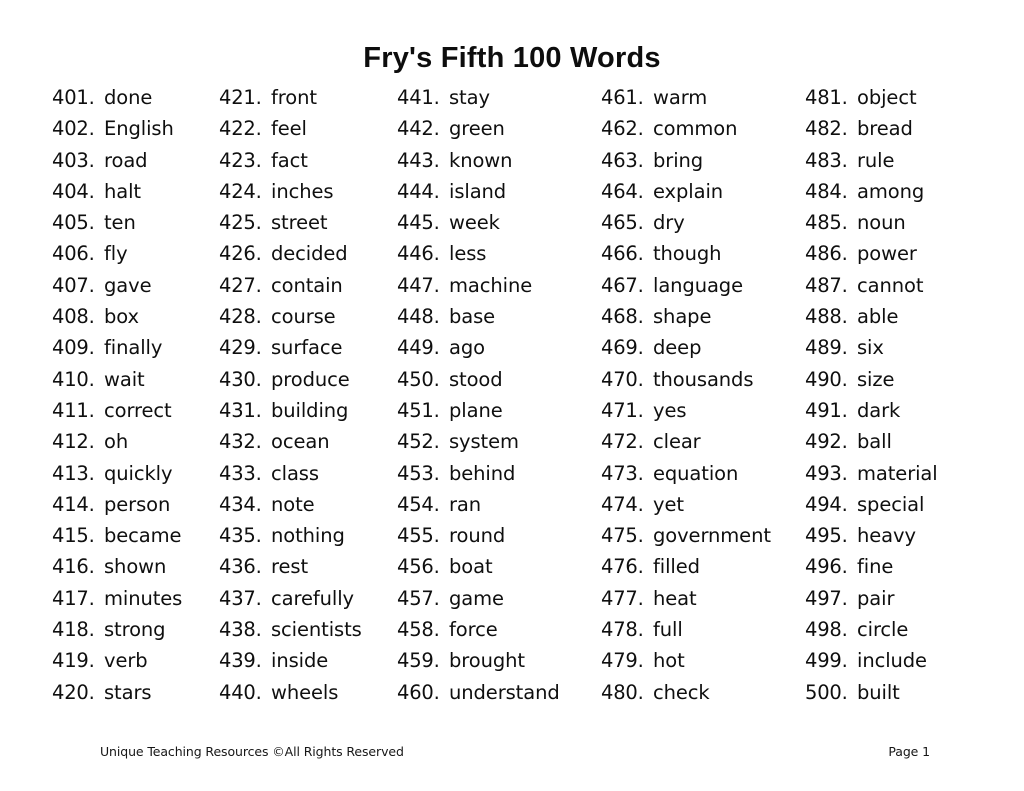 This screenshot has height=791, width=1024. Describe the element at coordinates (903, 379) in the screenshot. I see `word-list-item: 490. size` at that location.